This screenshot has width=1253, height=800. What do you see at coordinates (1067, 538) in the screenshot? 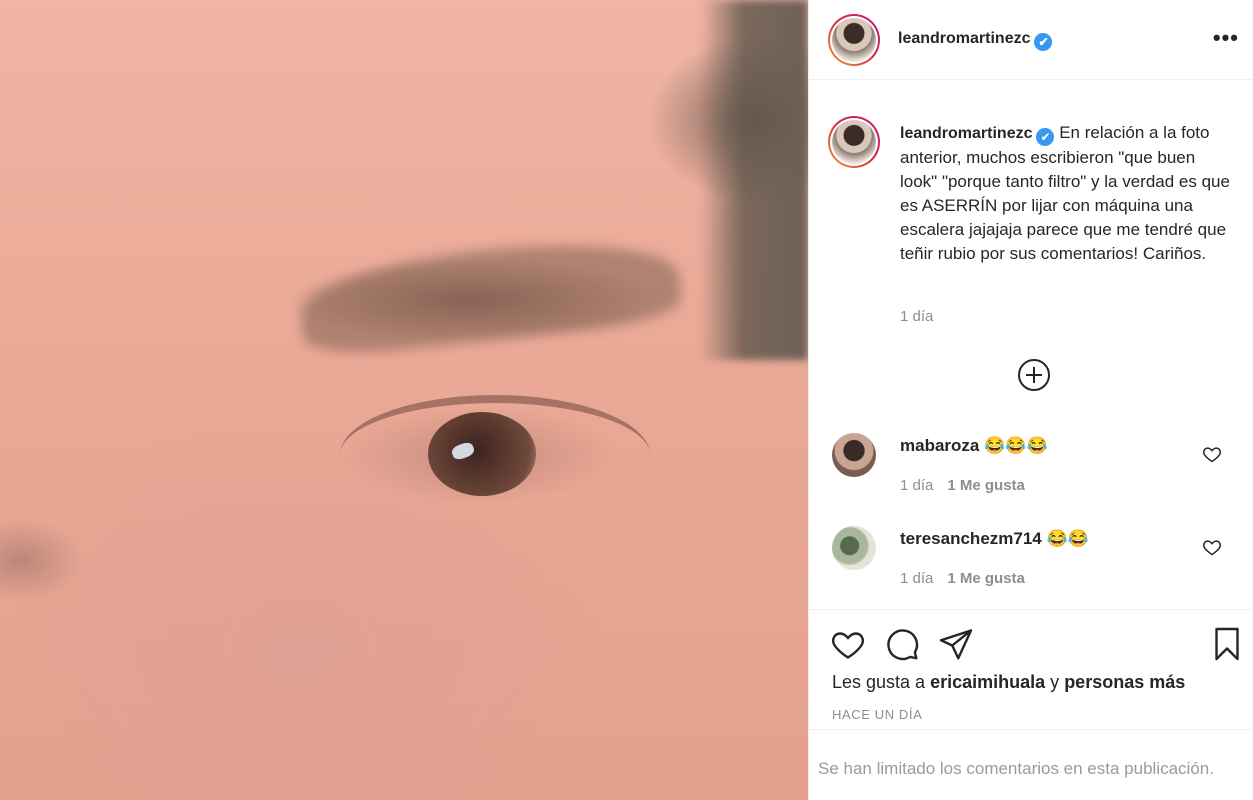
I see `comment-body: 😂😂` at bounding box center [1067, 538].